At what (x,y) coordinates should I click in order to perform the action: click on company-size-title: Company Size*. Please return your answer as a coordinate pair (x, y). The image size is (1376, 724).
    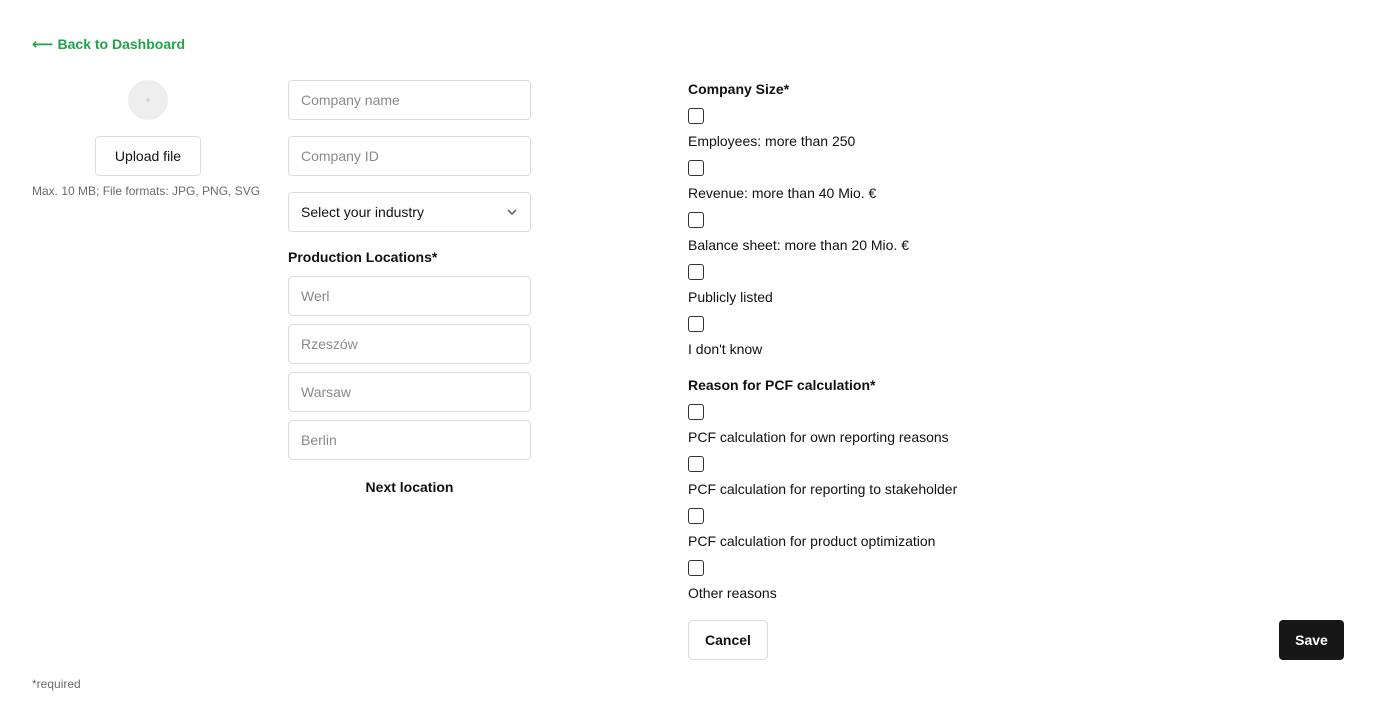
    Looking at the image, I should click on (739, 89).